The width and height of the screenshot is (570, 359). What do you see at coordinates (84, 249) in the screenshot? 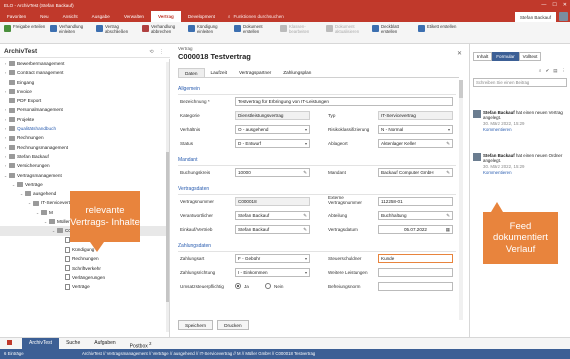
I see `tree-item: Kündigung` at bounding box center [84, 249].